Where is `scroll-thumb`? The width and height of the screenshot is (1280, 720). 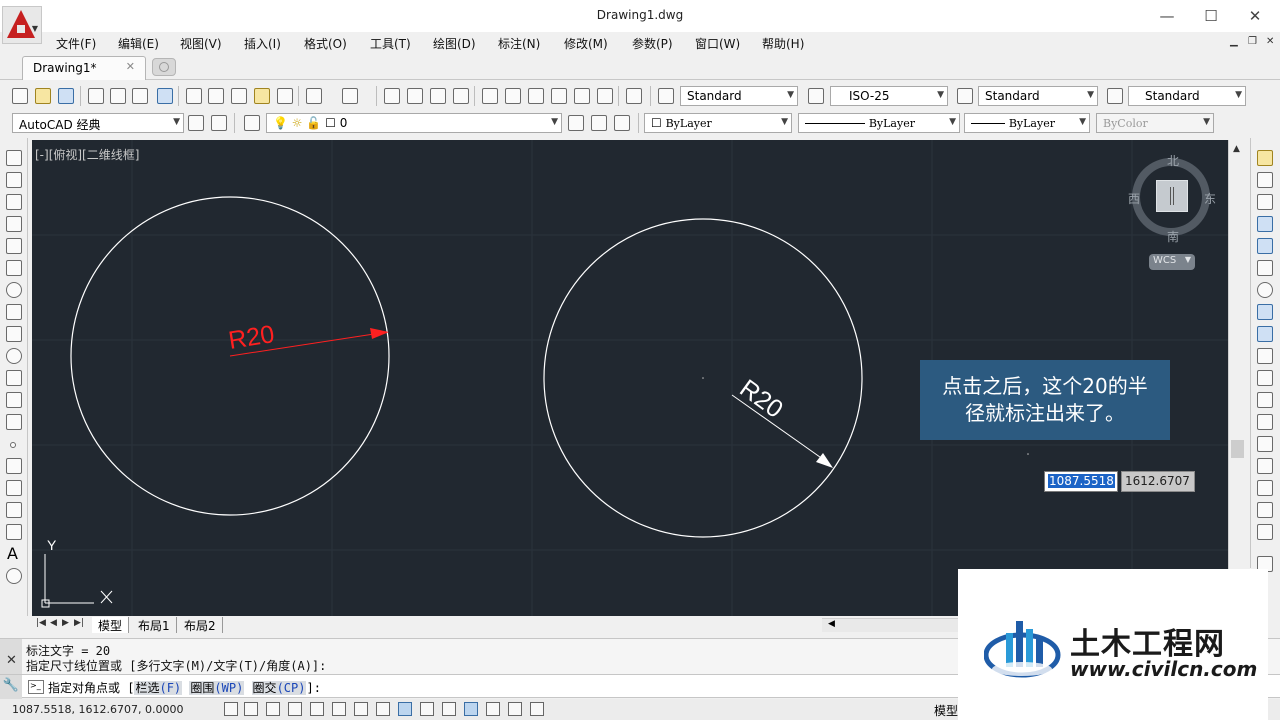
scroll-thumb is located at coordinates (1237, 449).